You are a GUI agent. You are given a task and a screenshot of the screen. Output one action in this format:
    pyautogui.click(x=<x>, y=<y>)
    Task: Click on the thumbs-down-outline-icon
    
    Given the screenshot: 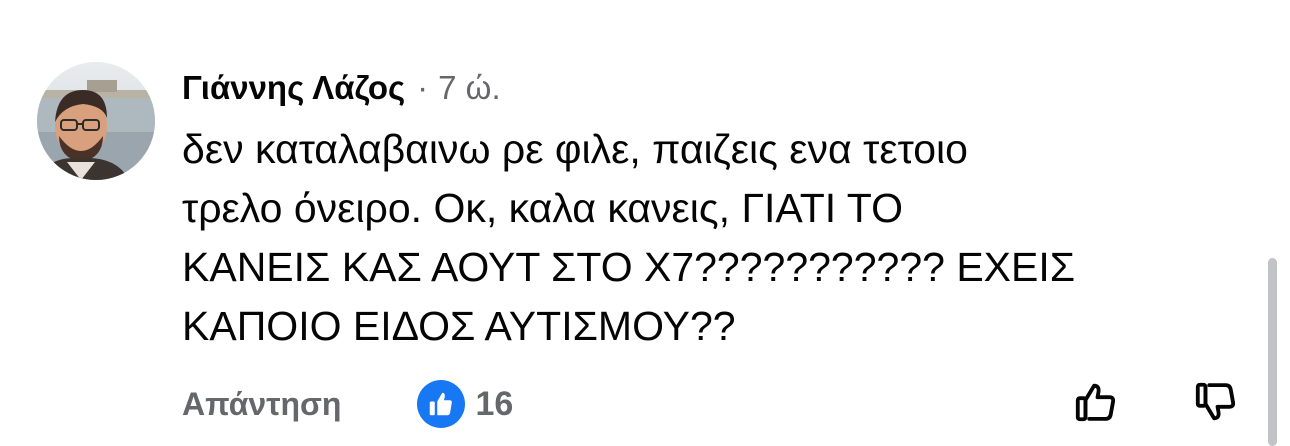 What is the action you would take?
    pyautogui.click(x=1216, y=404)
    